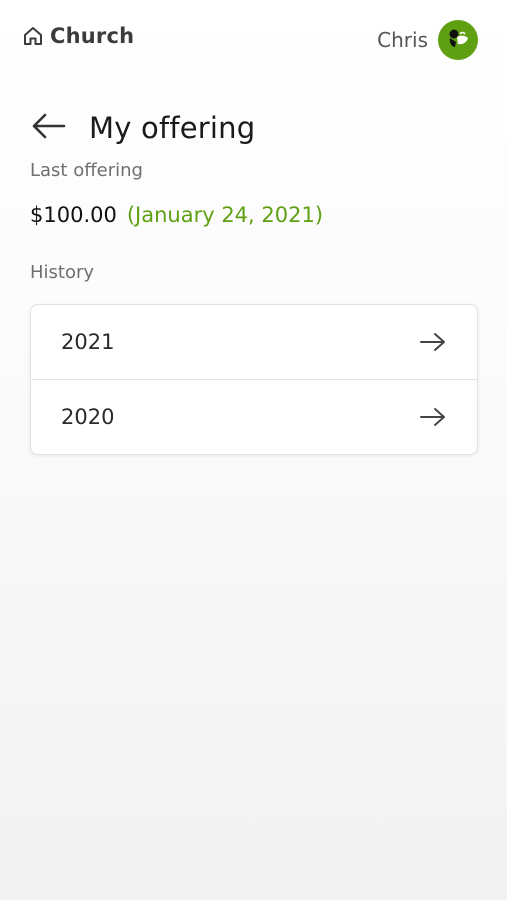 The width and height of the screenshot is (507, 900). What do you see at coordinates (88, 416) in the screenshot?
I see `history-item-year: 2020` at bounding box center [88, 416].